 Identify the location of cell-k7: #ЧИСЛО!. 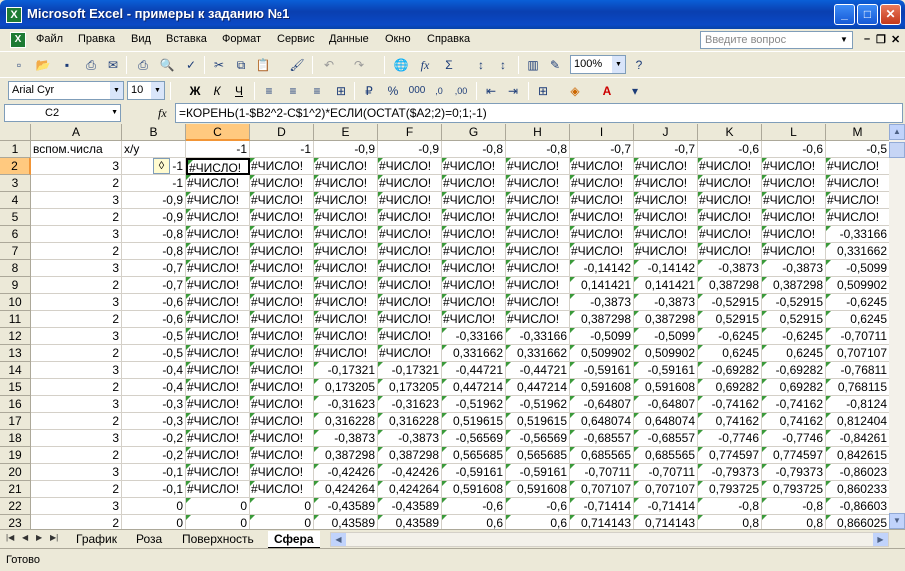
(730, 251).